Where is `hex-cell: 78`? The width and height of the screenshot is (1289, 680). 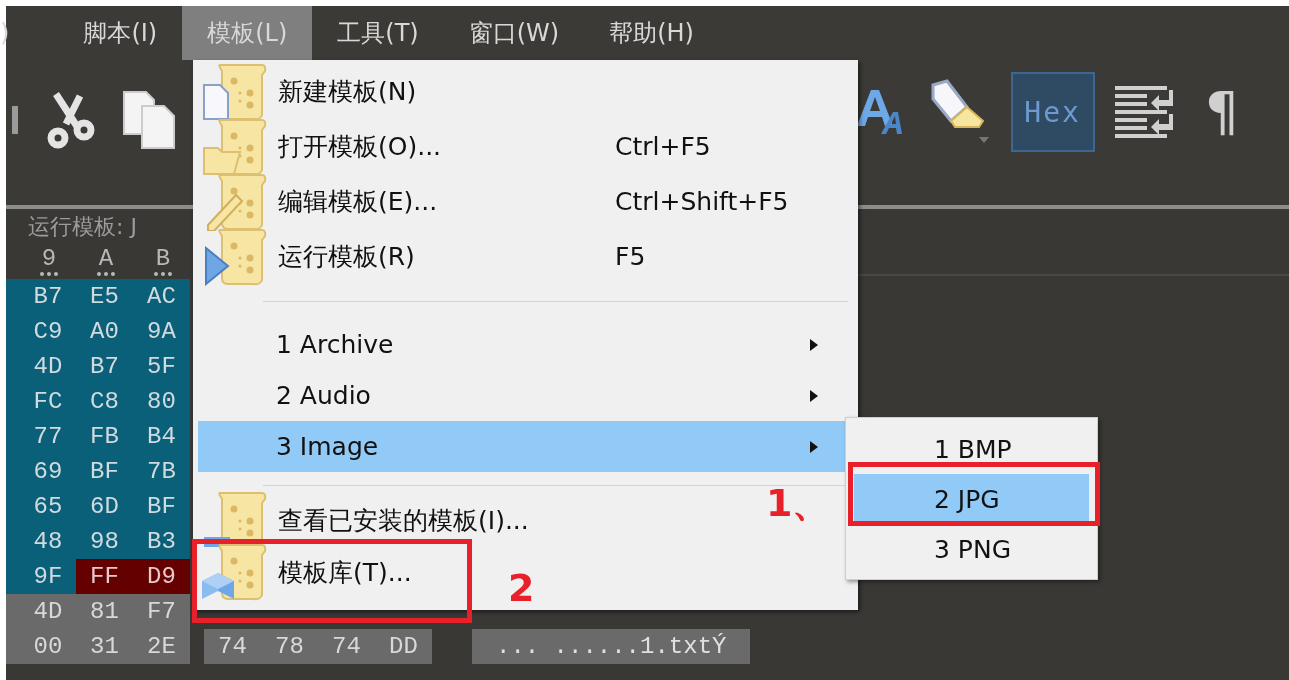 hex-cell: 78 is located at coordinates (289, 646).